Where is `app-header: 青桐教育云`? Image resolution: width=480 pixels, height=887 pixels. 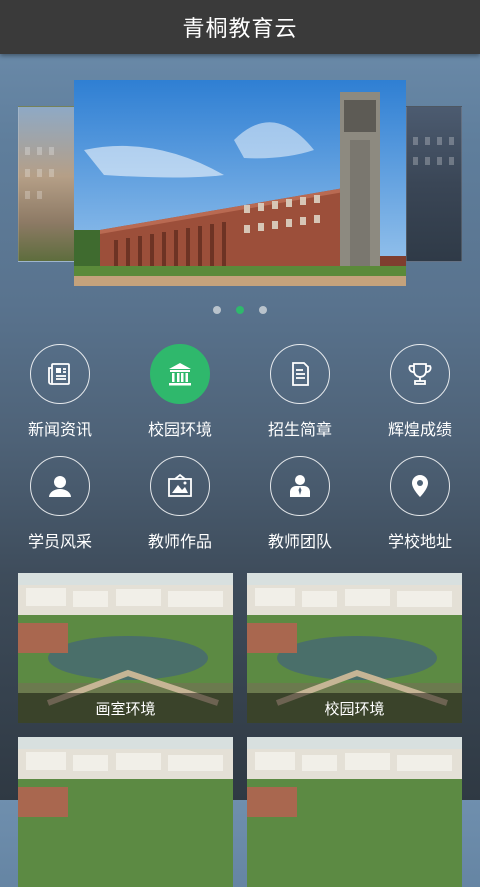 app-header: 青桐教育云 is located at coordinates (240, 27).